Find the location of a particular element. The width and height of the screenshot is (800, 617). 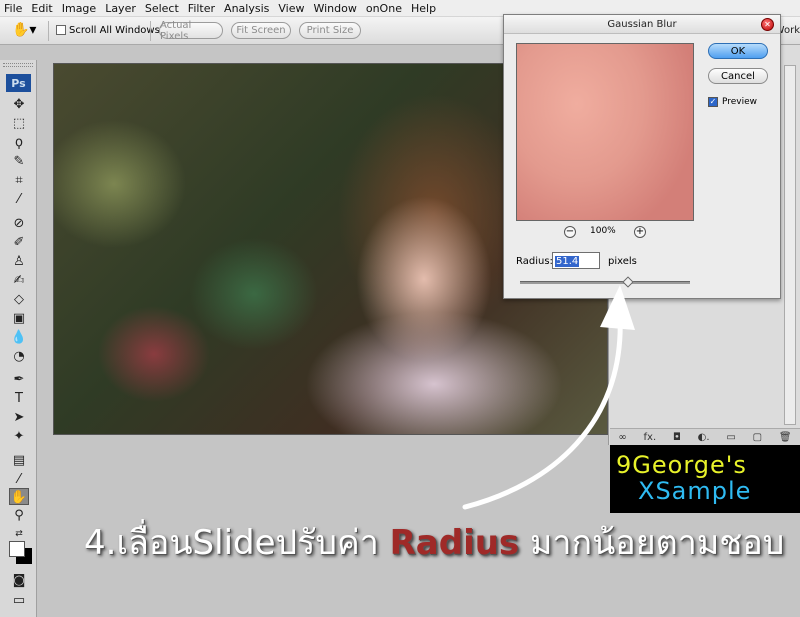

menu-image: Image is located at coordinates (79, 8).